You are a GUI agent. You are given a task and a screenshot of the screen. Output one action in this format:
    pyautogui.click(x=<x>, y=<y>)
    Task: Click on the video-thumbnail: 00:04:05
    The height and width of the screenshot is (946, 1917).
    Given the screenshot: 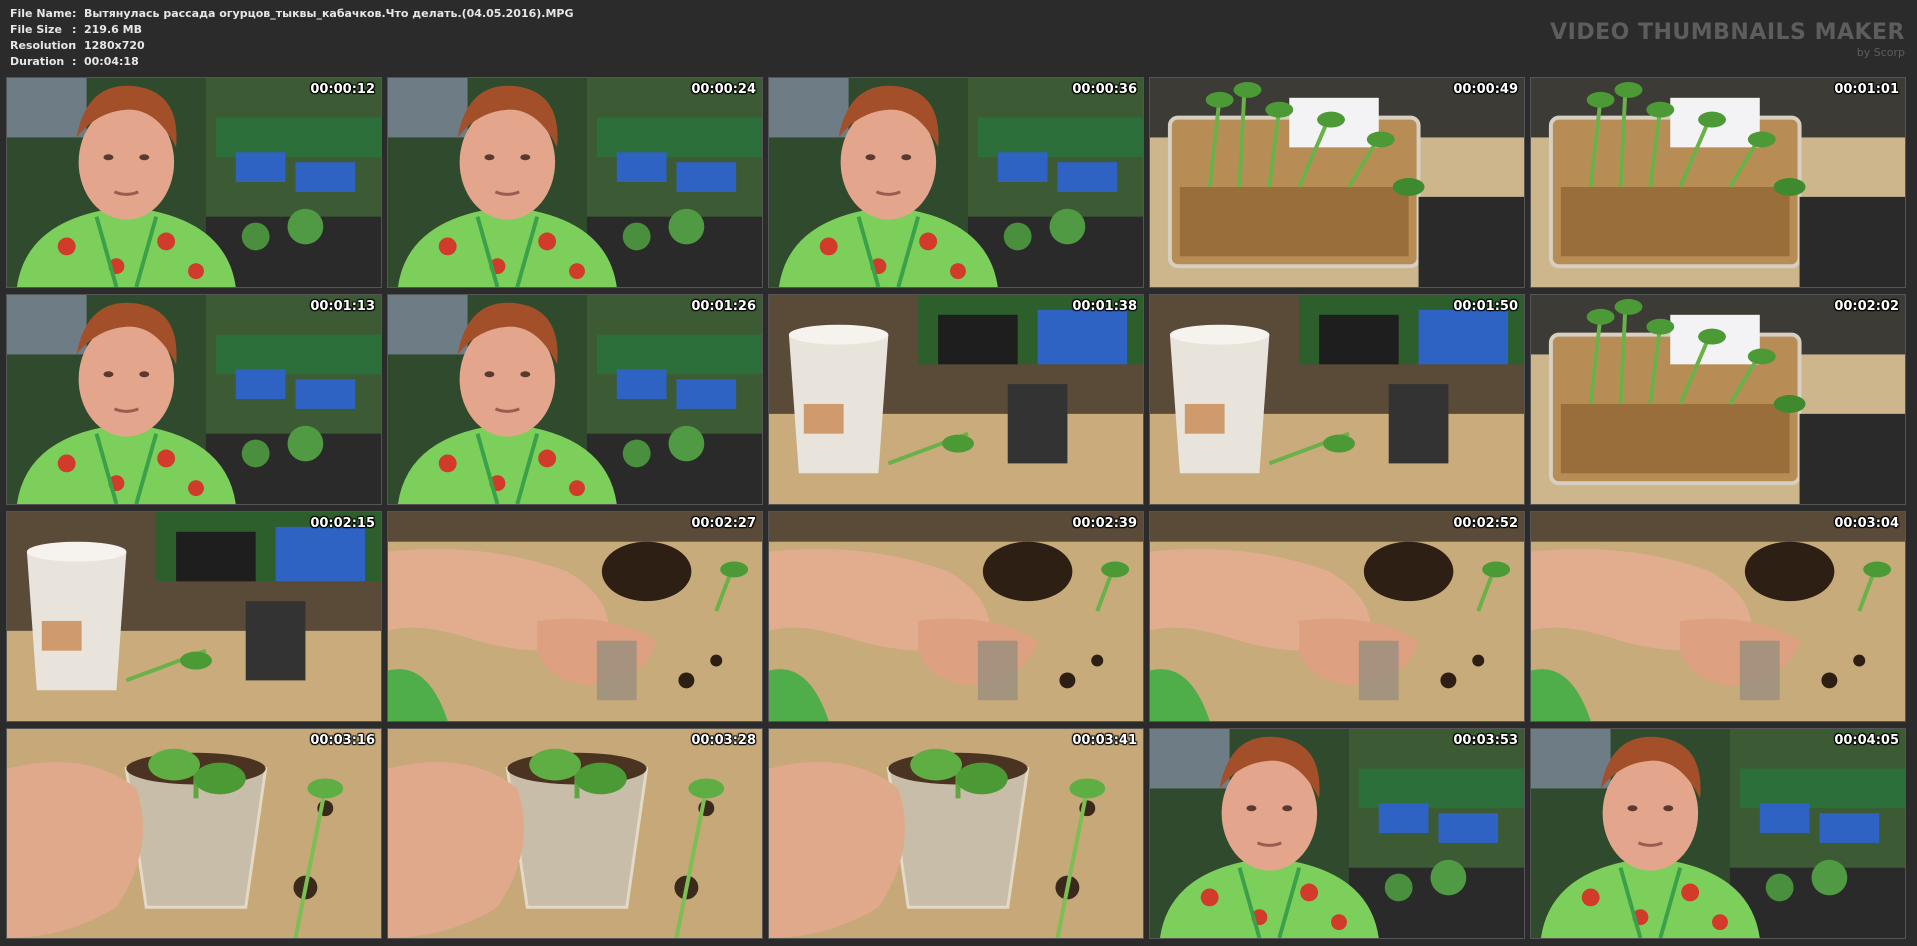 What is the action you would take?
    pyautogui.click(x=1718, y=833)
    